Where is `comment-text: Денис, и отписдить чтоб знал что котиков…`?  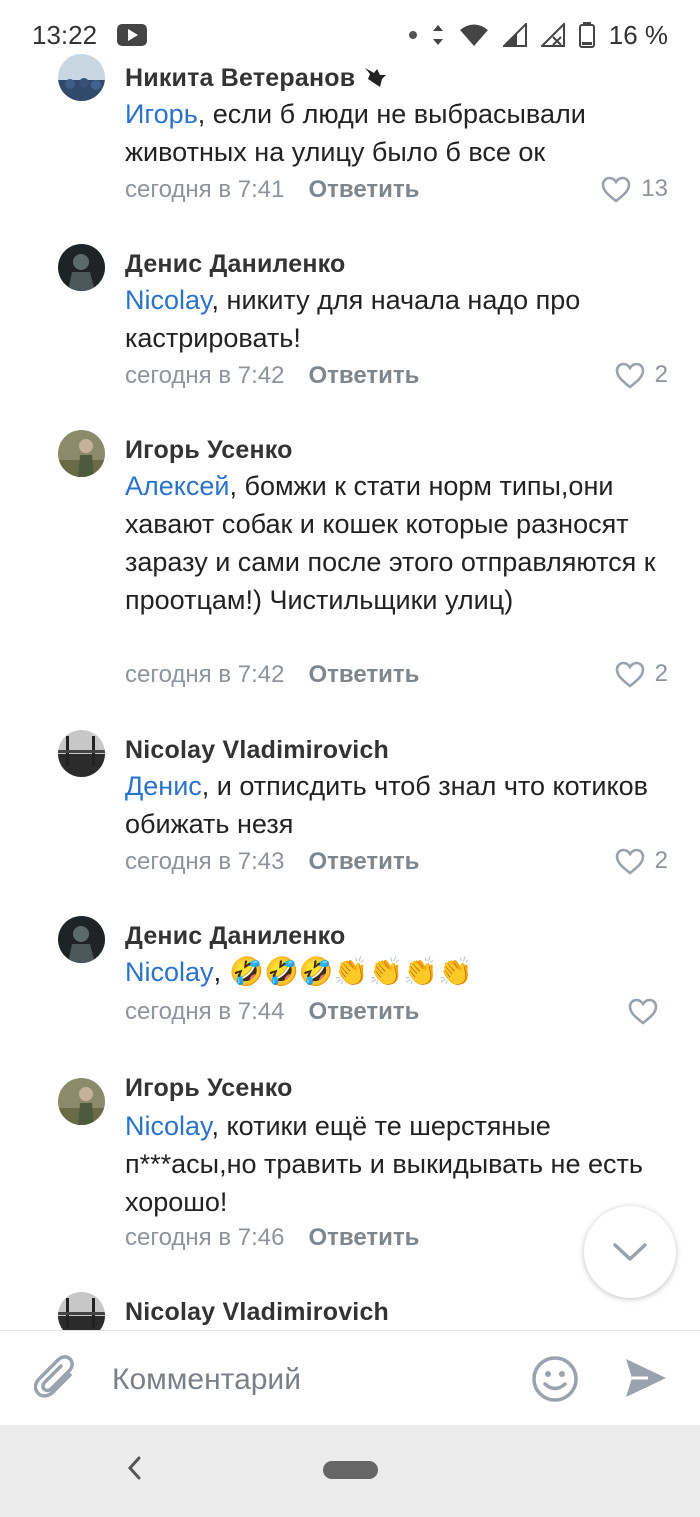
comment-text: Денис, и отписдить чтоб знал что котиков… is located at coordinates (395, 805).